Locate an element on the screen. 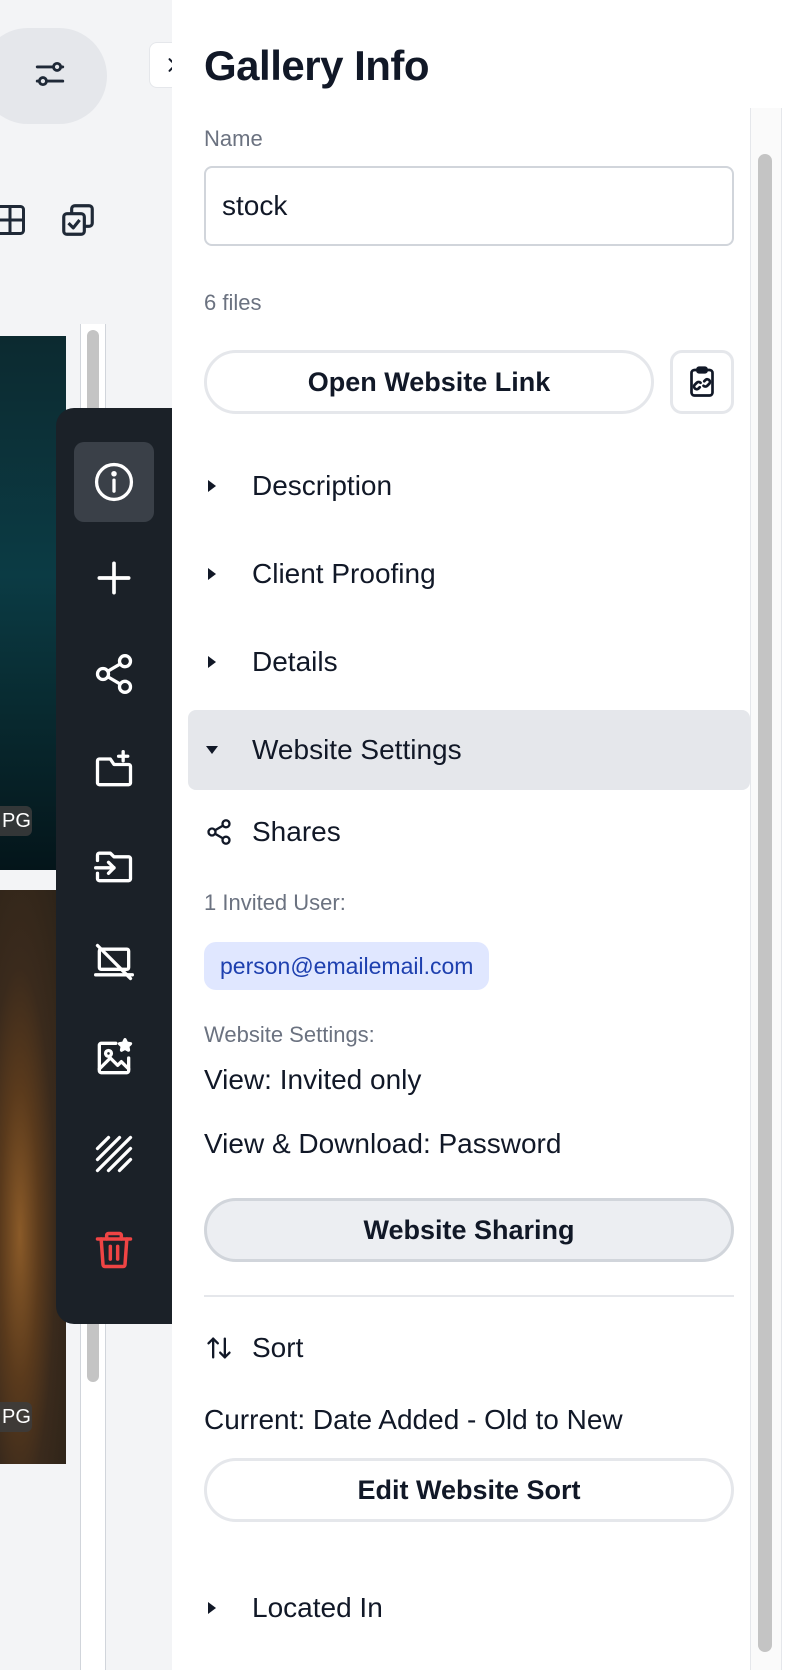 This screenshot has height=1670, width=796. section-label: Description is located at coordinates (322, 485).